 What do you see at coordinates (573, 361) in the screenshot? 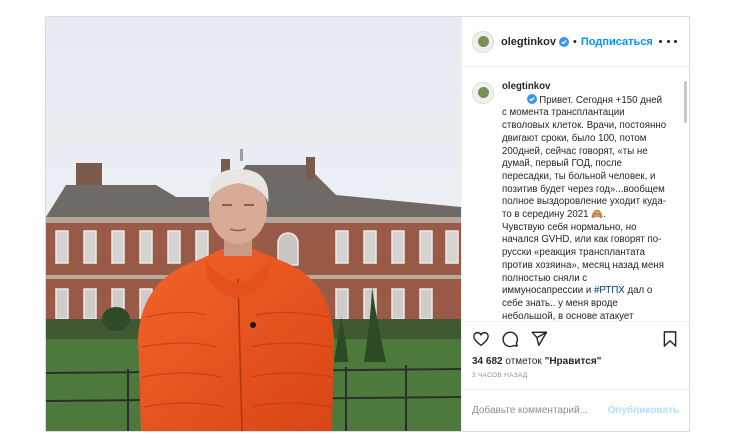
I see `likes-label: "Нравится"` at bounding box center [573, 361].